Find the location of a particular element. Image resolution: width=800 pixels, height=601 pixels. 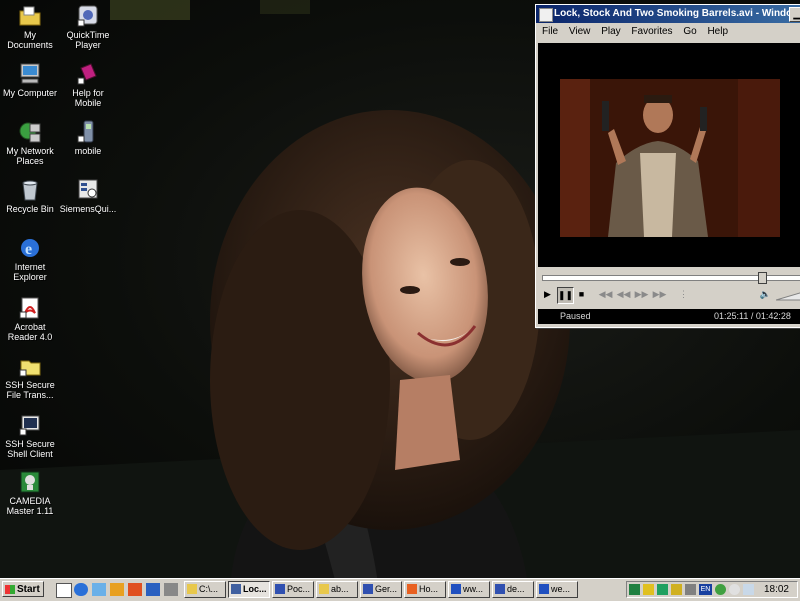

desktop-icon-recycle-bin: Recycle Bin is located at coordinates (30, 196).